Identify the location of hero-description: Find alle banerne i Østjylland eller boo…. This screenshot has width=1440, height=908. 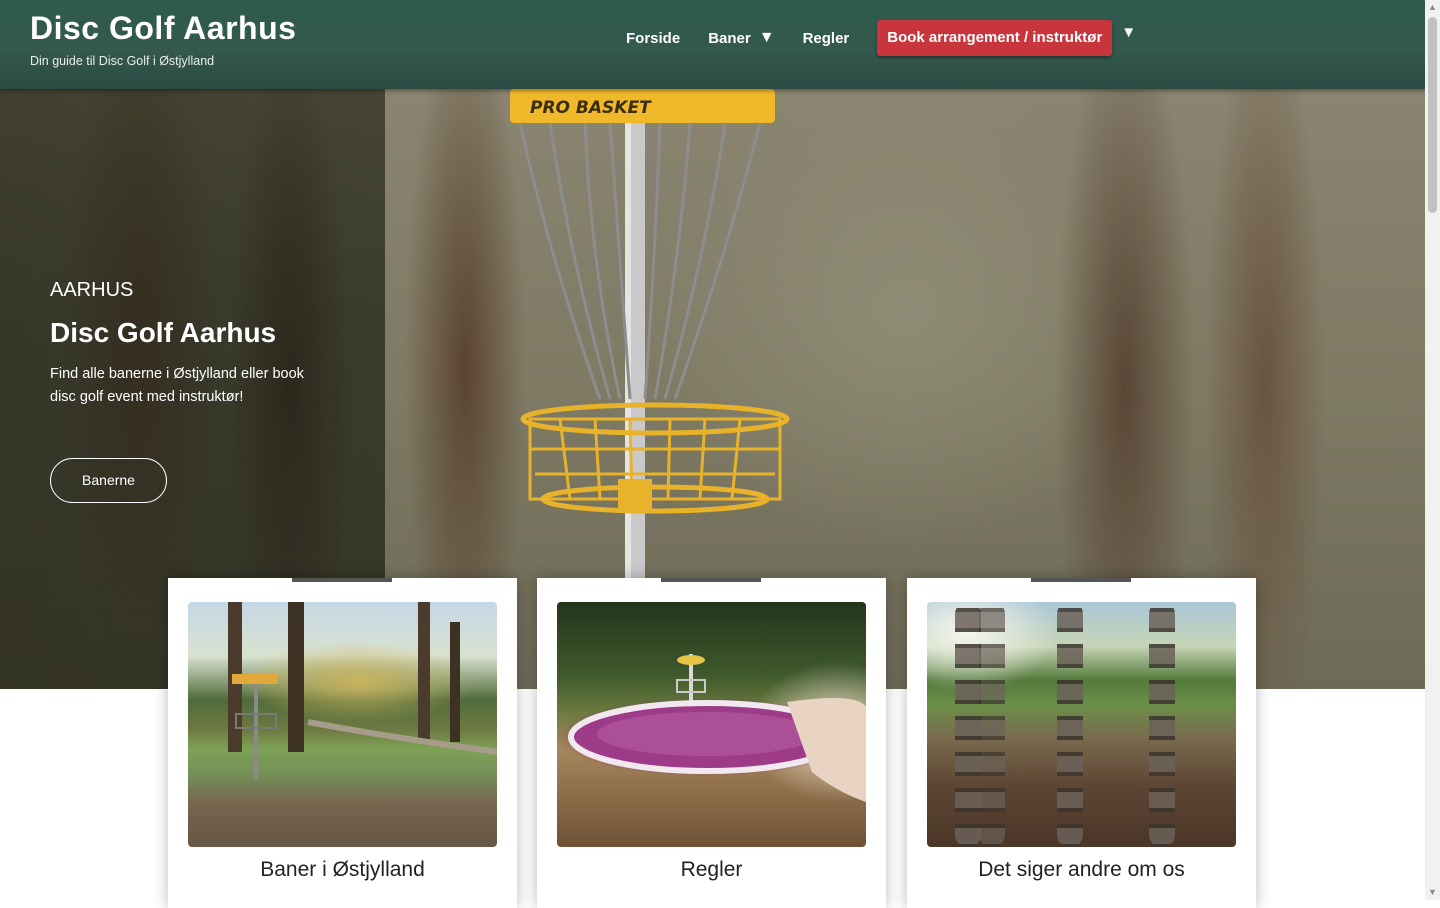
(177, 385).